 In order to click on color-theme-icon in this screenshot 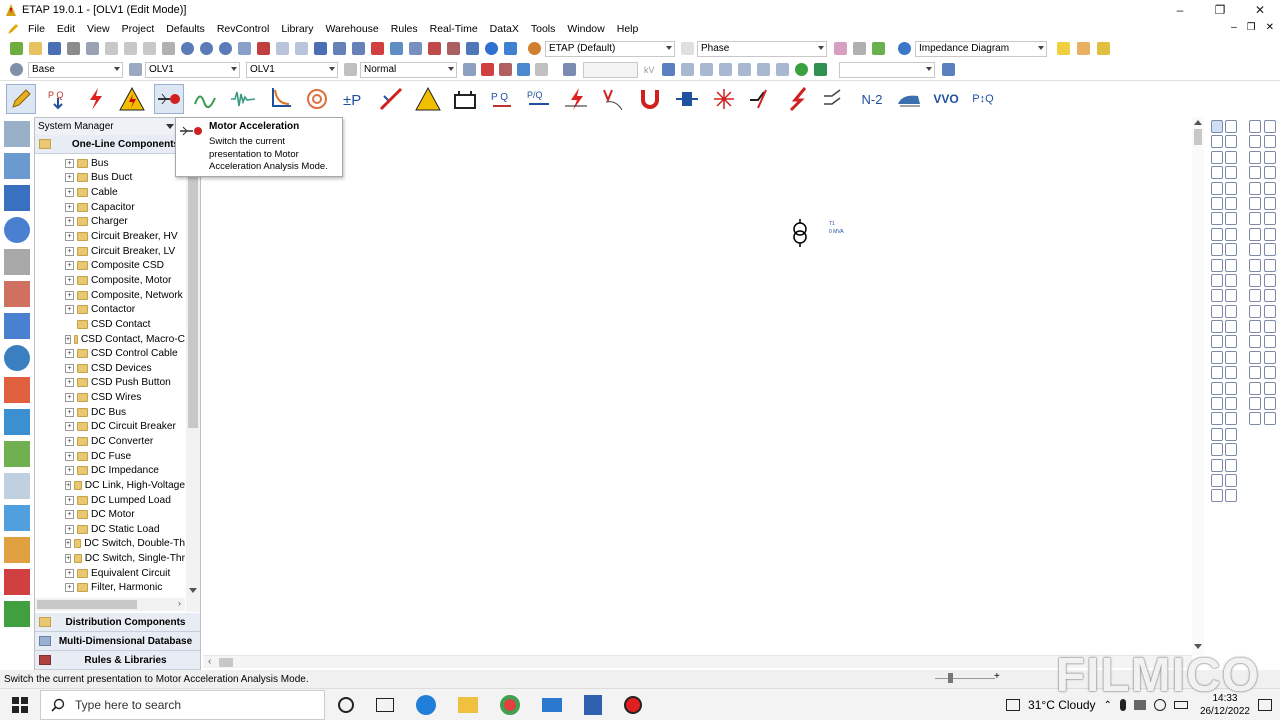, I will do `click(377, 49)`.